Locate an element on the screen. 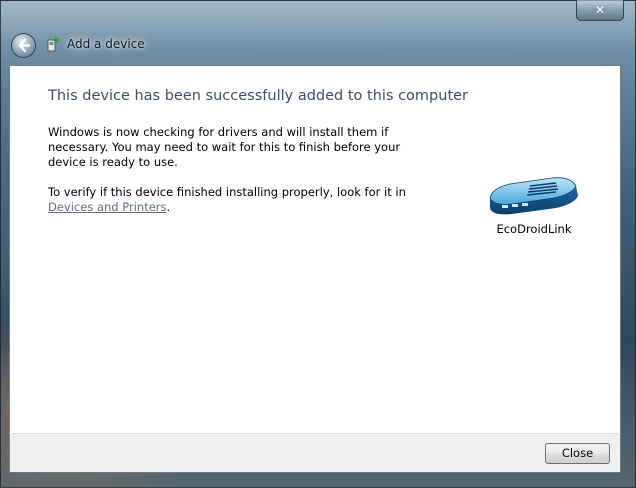 Image resolution: width=636 pixels, height=488 pixels. devices-and-printers-link: Devices and Printers is located at coordinates (107, 207).